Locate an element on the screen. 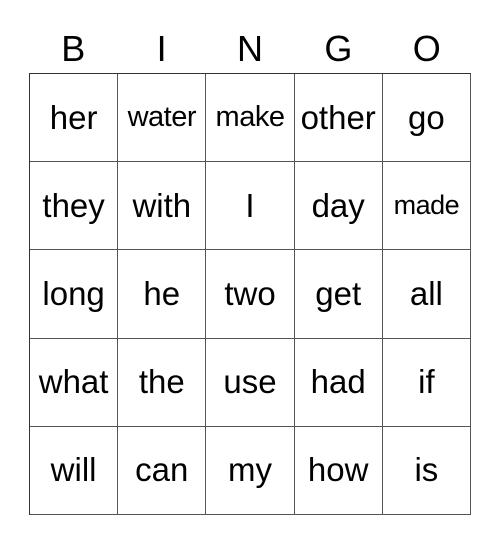 The image size is (500, 544). bingo-cell: day is located at coordinates (338, 206).